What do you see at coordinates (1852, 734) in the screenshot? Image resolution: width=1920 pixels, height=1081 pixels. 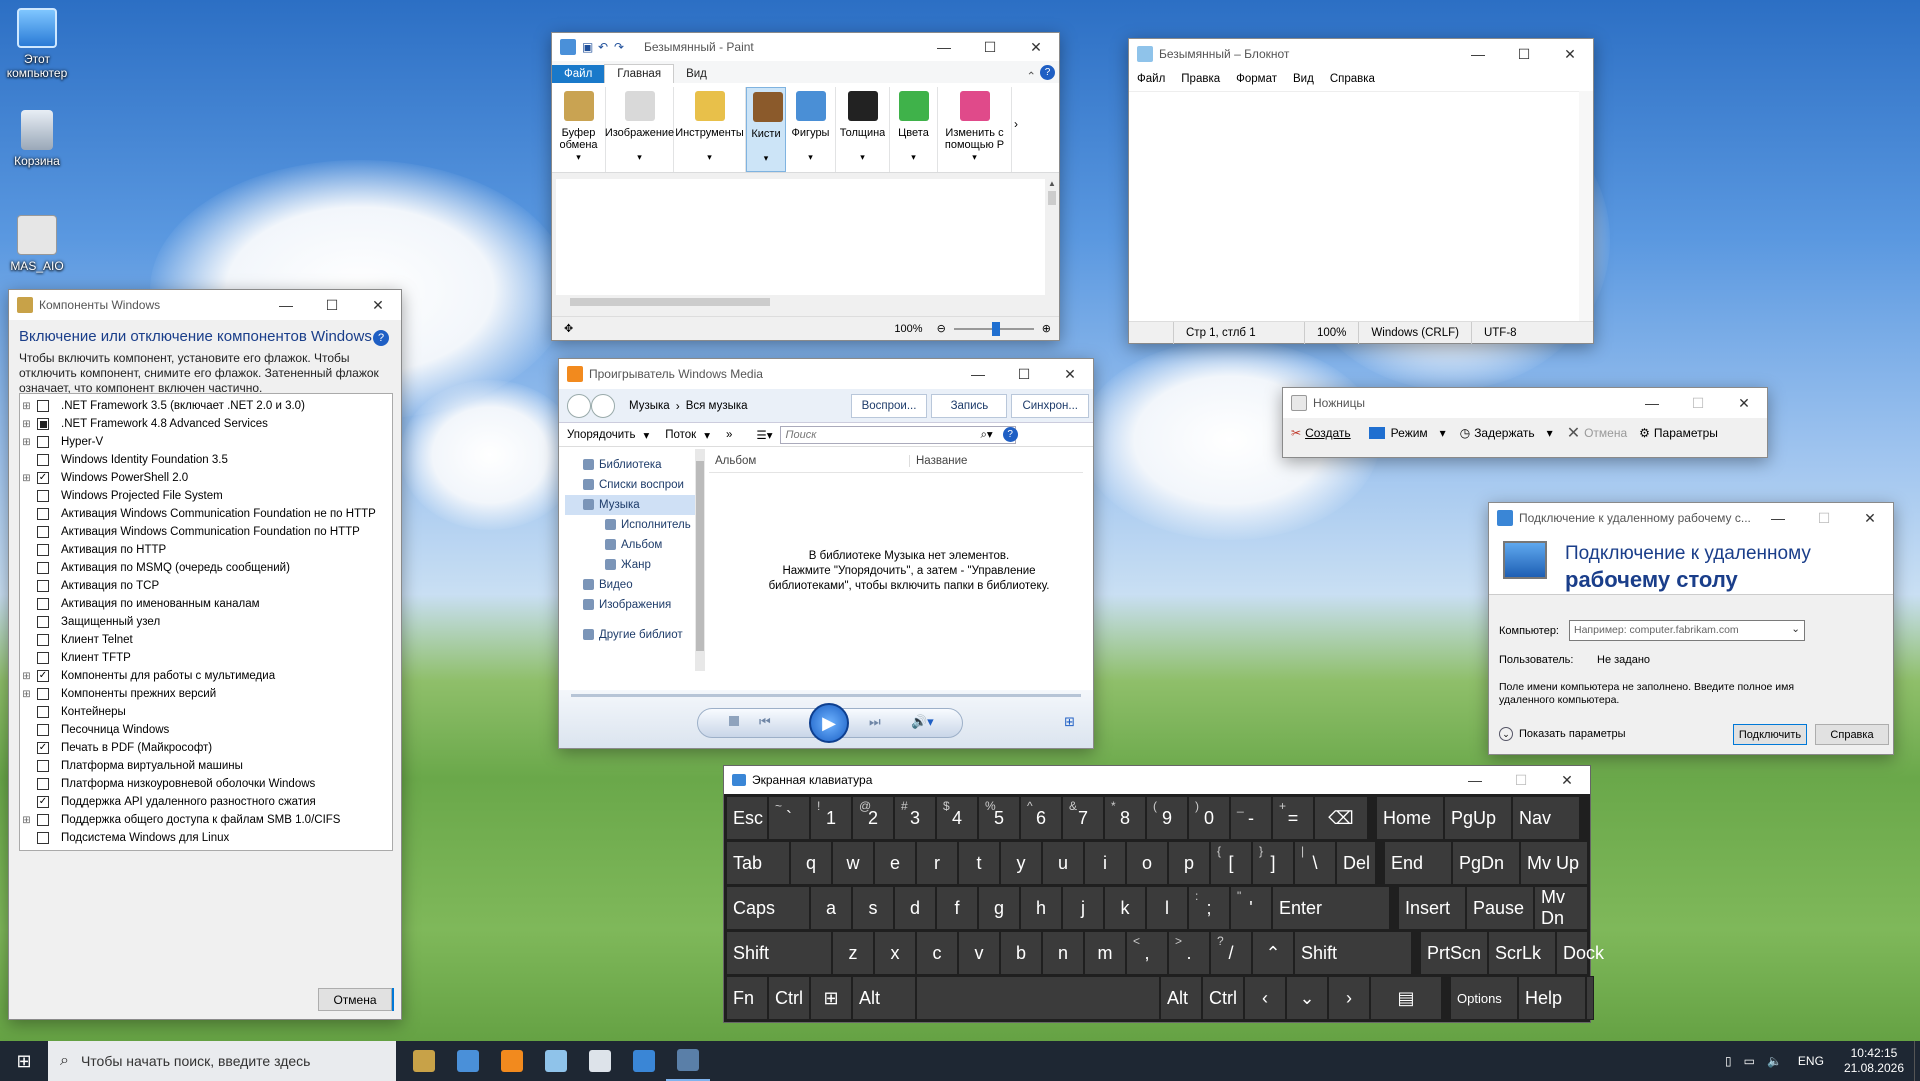 I see `help-button: Справка` at bounding box center [1852, 734].